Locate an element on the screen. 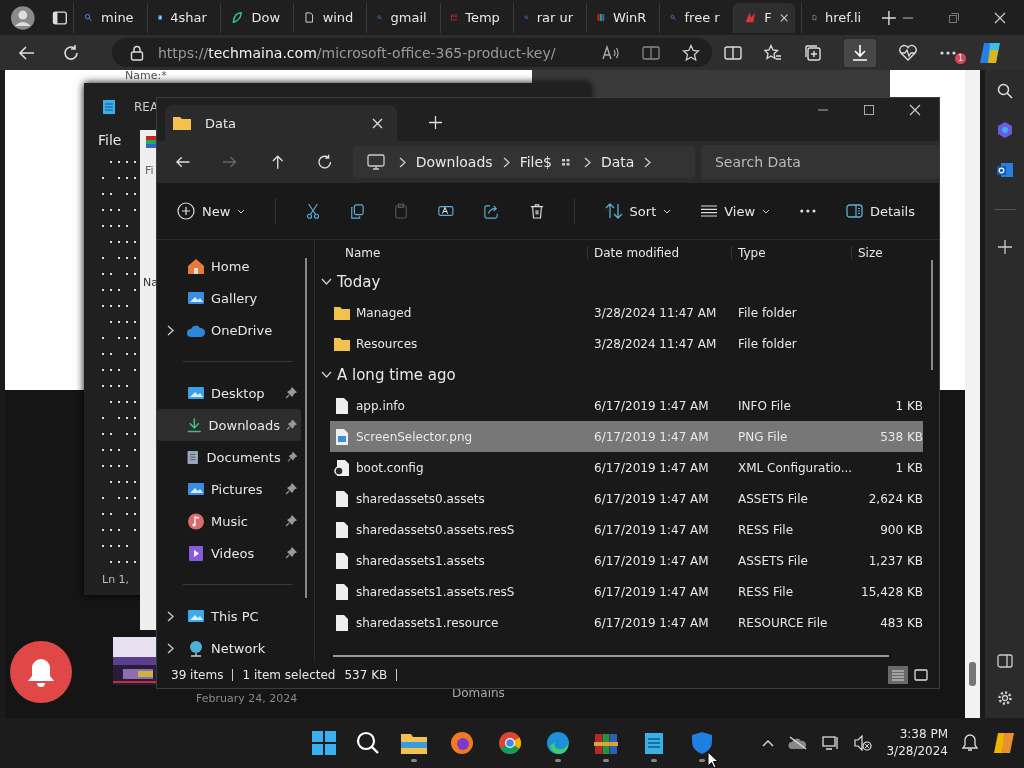 The image size is (1024, 768). file-row: Managed 3/28/2024 11:47 AM File folder is located at coordinates (626, 312).